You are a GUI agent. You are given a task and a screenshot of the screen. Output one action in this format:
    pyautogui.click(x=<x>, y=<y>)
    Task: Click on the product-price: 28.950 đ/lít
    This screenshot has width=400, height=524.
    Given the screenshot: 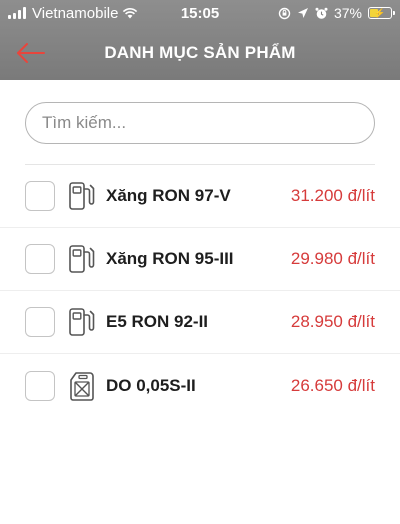 What is the action you would take?
    pyautogui.click(x=332, y=321)
    